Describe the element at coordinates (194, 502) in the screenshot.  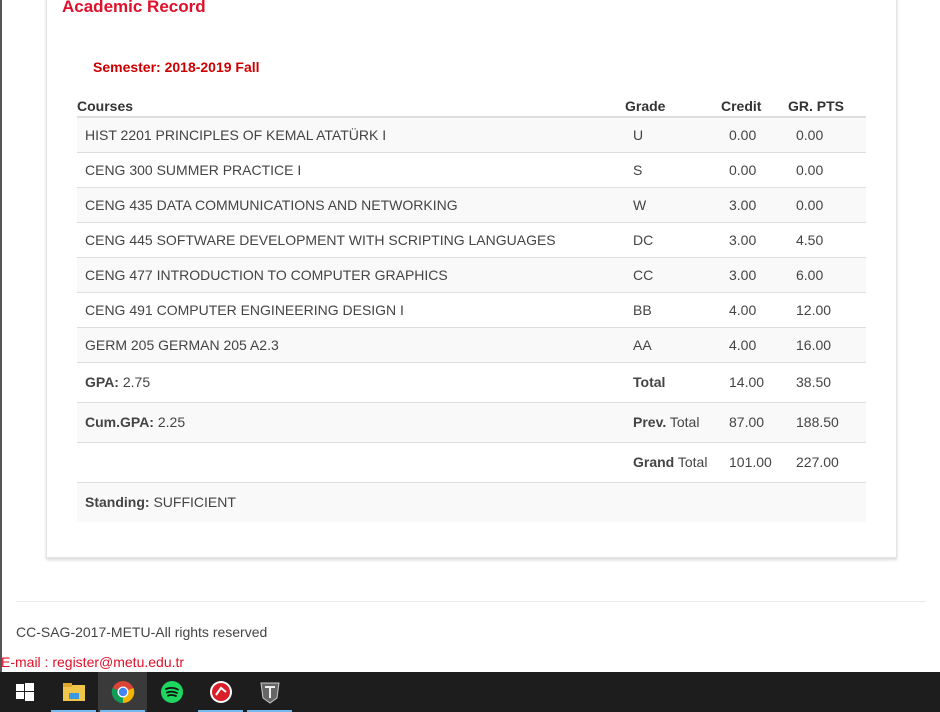
I see `standing-value: SUFFICIENT` at that location.